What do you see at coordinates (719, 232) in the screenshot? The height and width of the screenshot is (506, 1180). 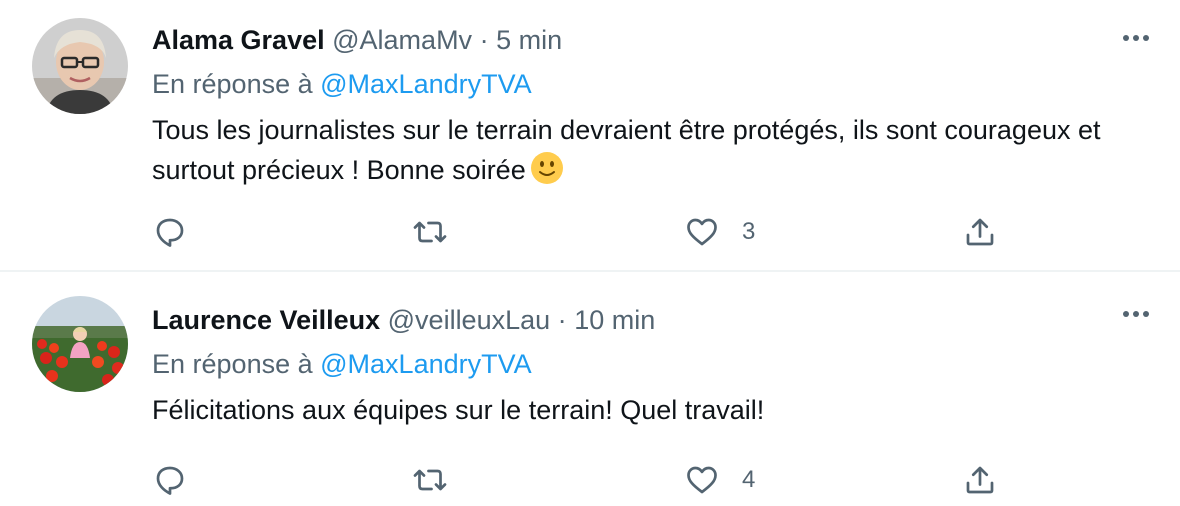 I see `like-button: 3` at bounding box center [719, 232].